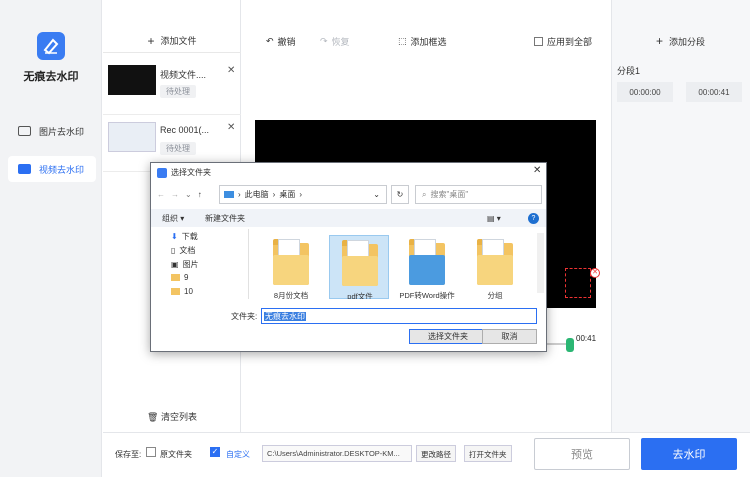 The image size is (750, 477). I want to click on segment-start-time: 00:00:00, so click(645, 92).